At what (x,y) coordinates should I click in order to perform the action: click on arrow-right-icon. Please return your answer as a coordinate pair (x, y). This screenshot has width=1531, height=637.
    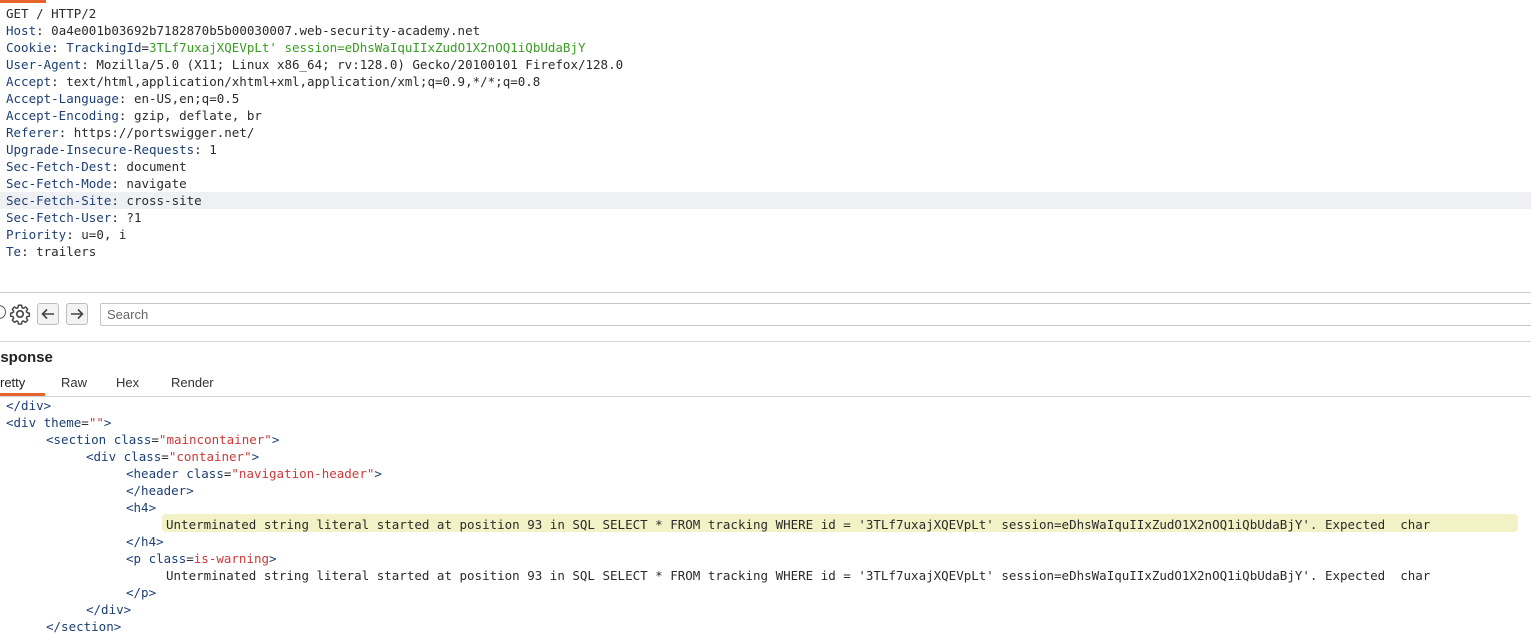
    Looking at the image, I should click on (77, 314).